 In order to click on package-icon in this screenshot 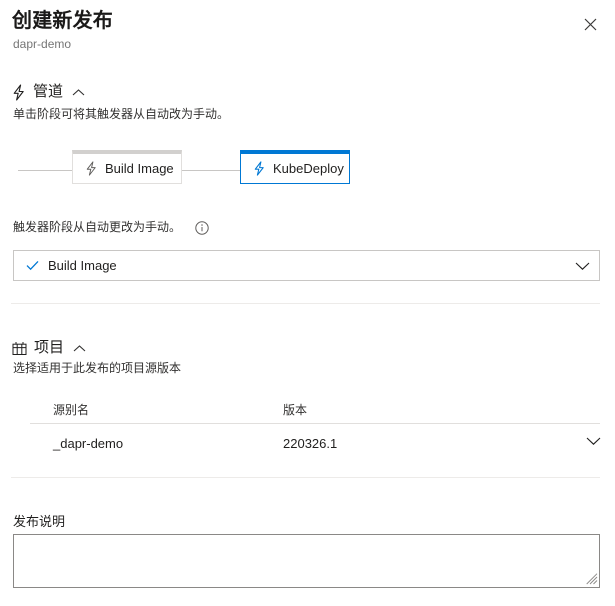, I will do `click(19, 348)`.